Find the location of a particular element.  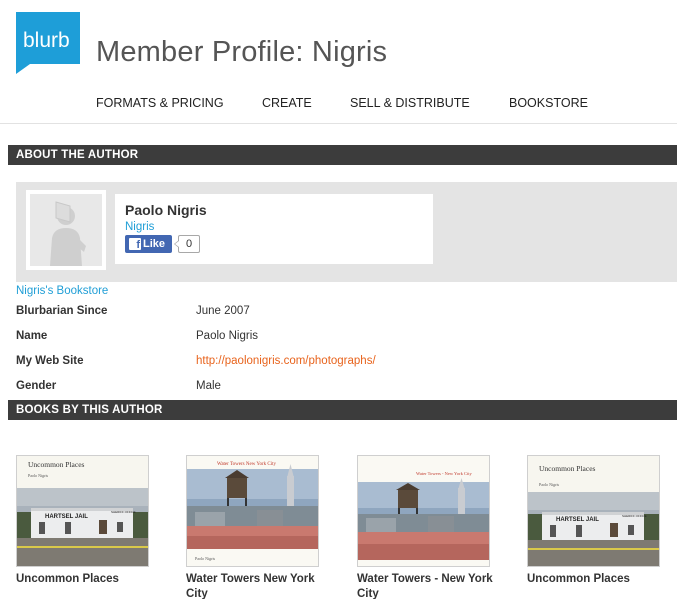

book-cover: Water Towers - New York City is located at coordinates (423, 511).